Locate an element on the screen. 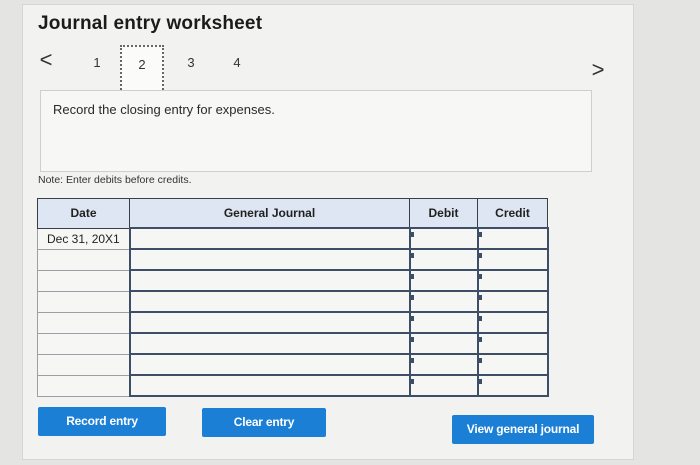 The image size is (700, 465). previous-step-button: < is located at coordinates (46, 60).